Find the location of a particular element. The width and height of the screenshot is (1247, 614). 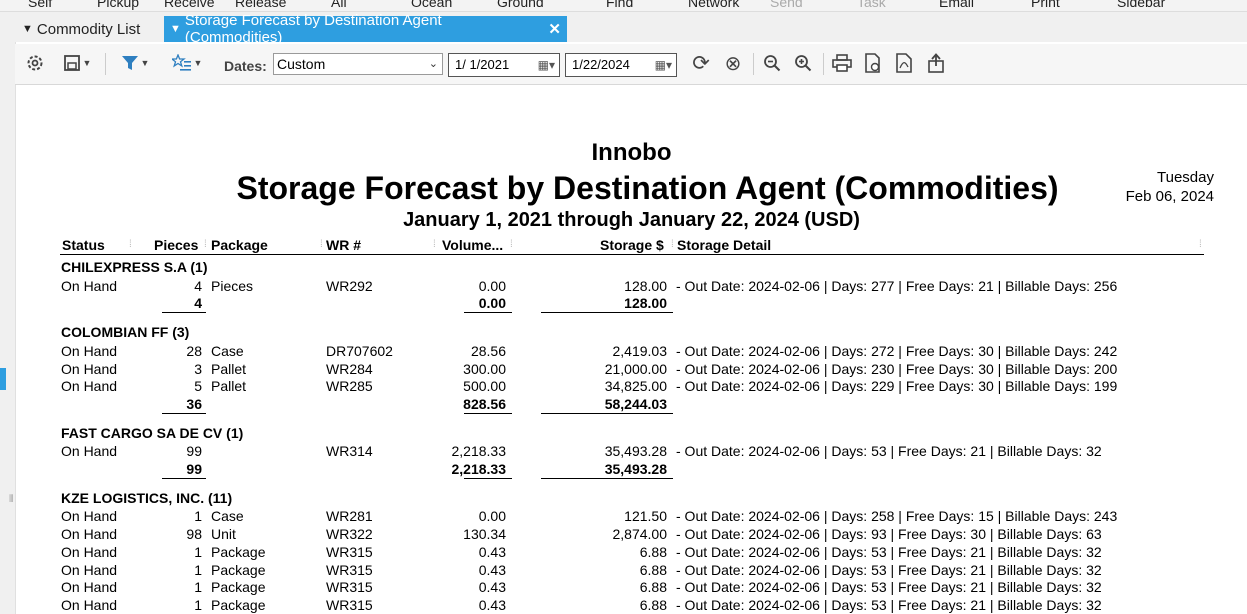

tab-commodity-list: ▼ Commodity List is located at coordinates (90, 29).